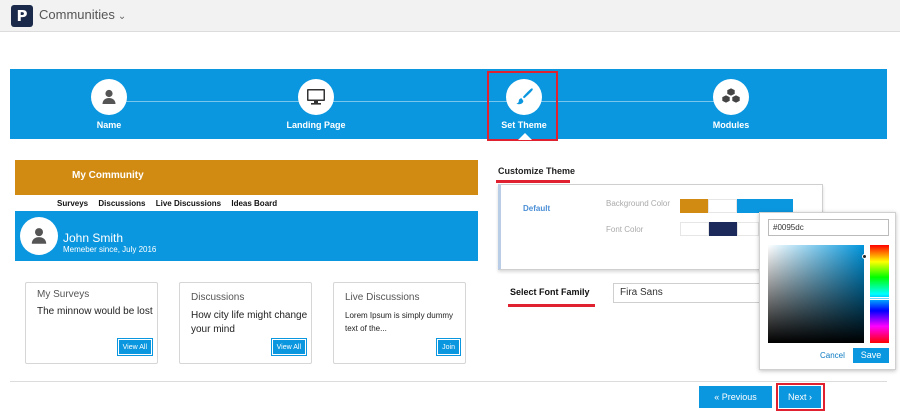  I want to click on font-swatch-navy, so click(723, 229).